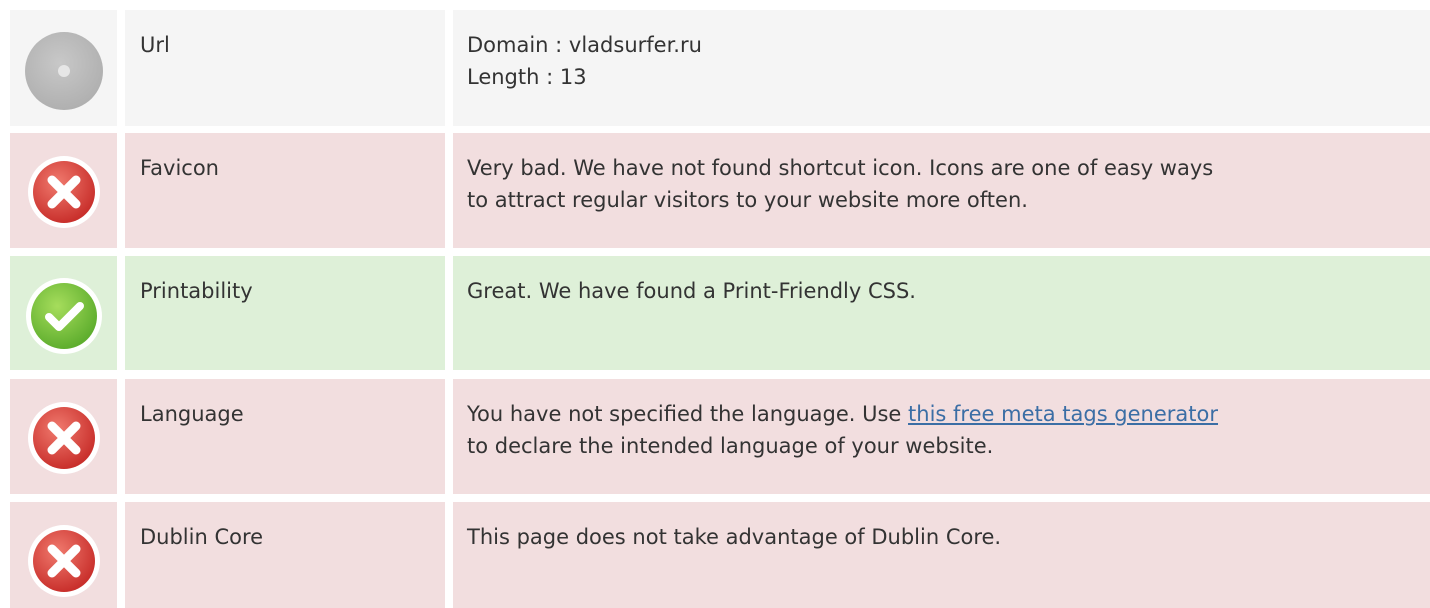  What do you see at coordinates (285, 436) in the screenshot?
I see `row-label: Language` at bounding box center [285, 436].